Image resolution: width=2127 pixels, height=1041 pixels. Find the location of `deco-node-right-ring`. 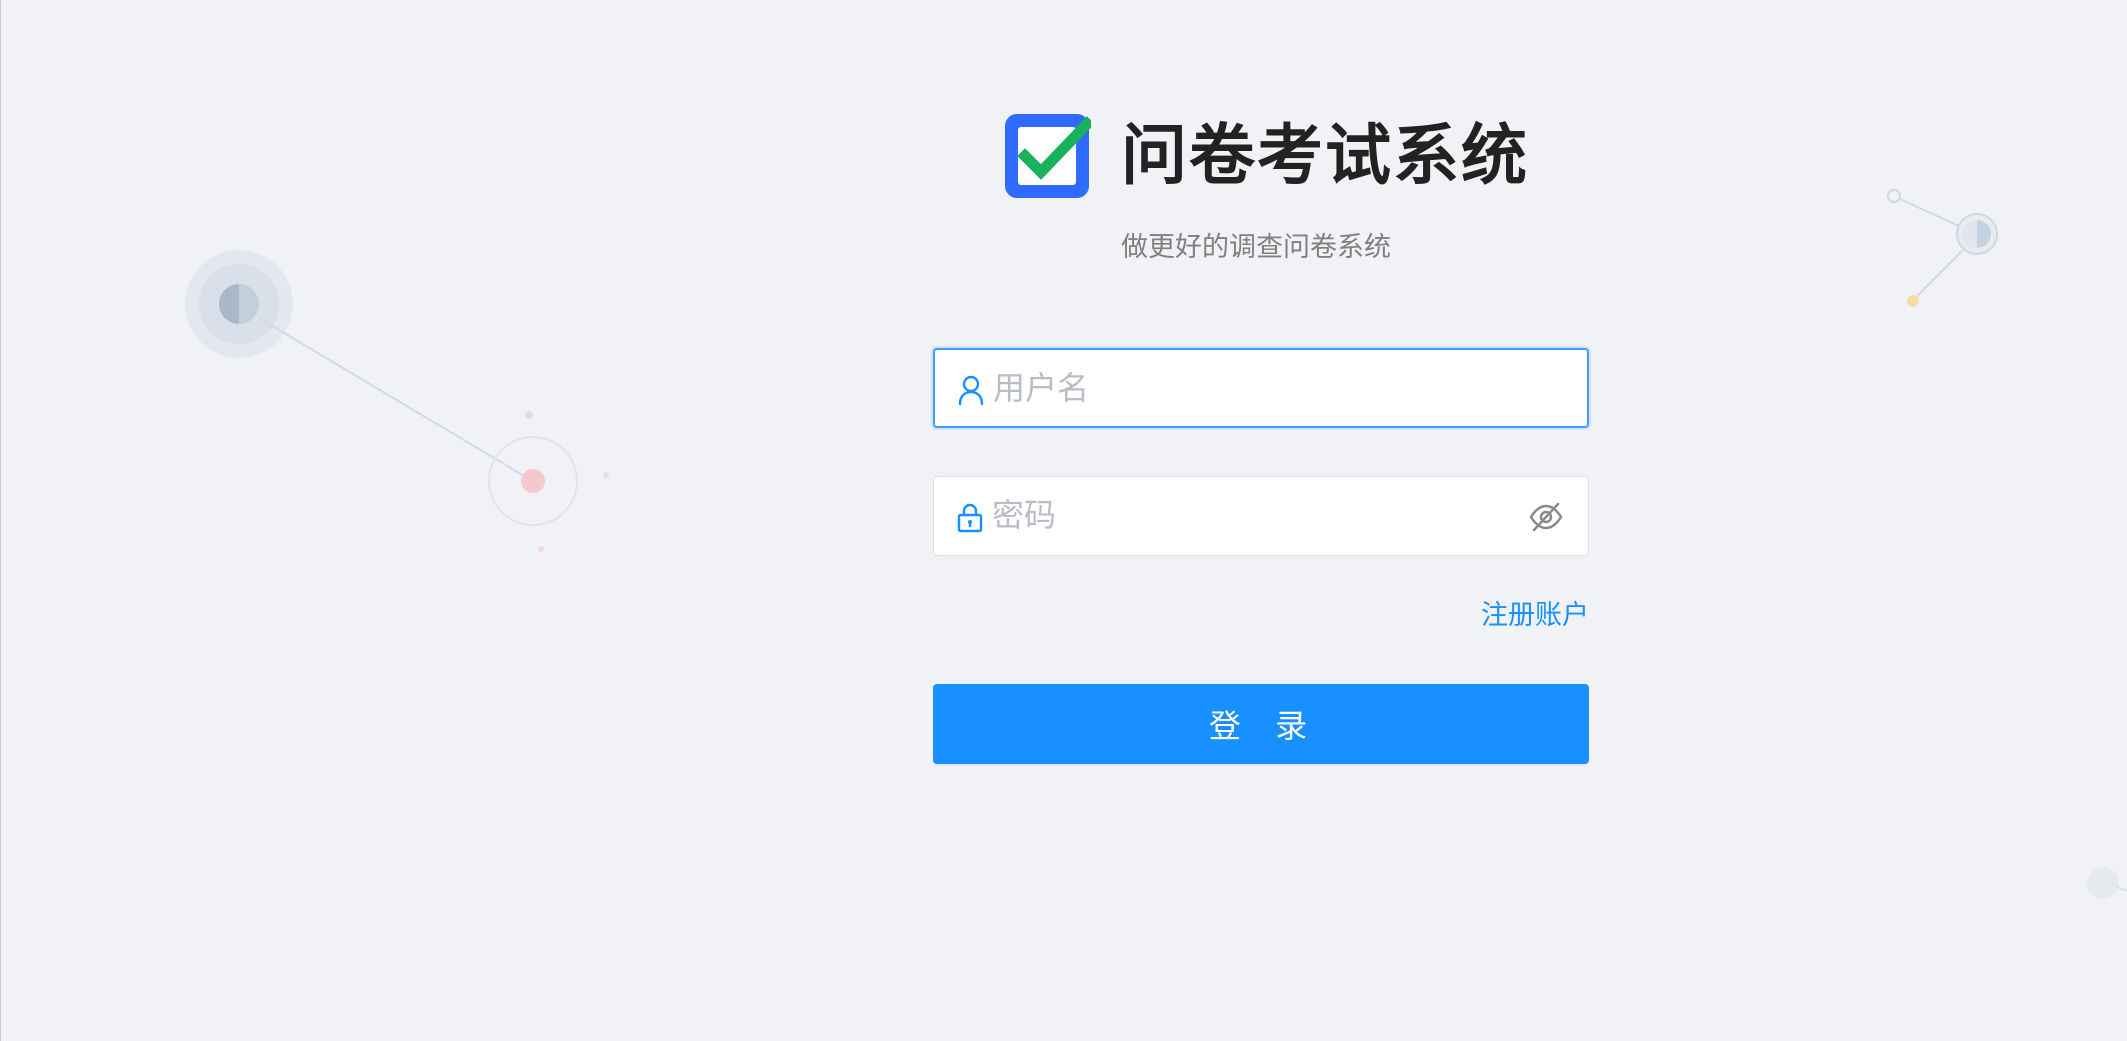

deco-node-right-ring is located at coordinates (1977, 234).